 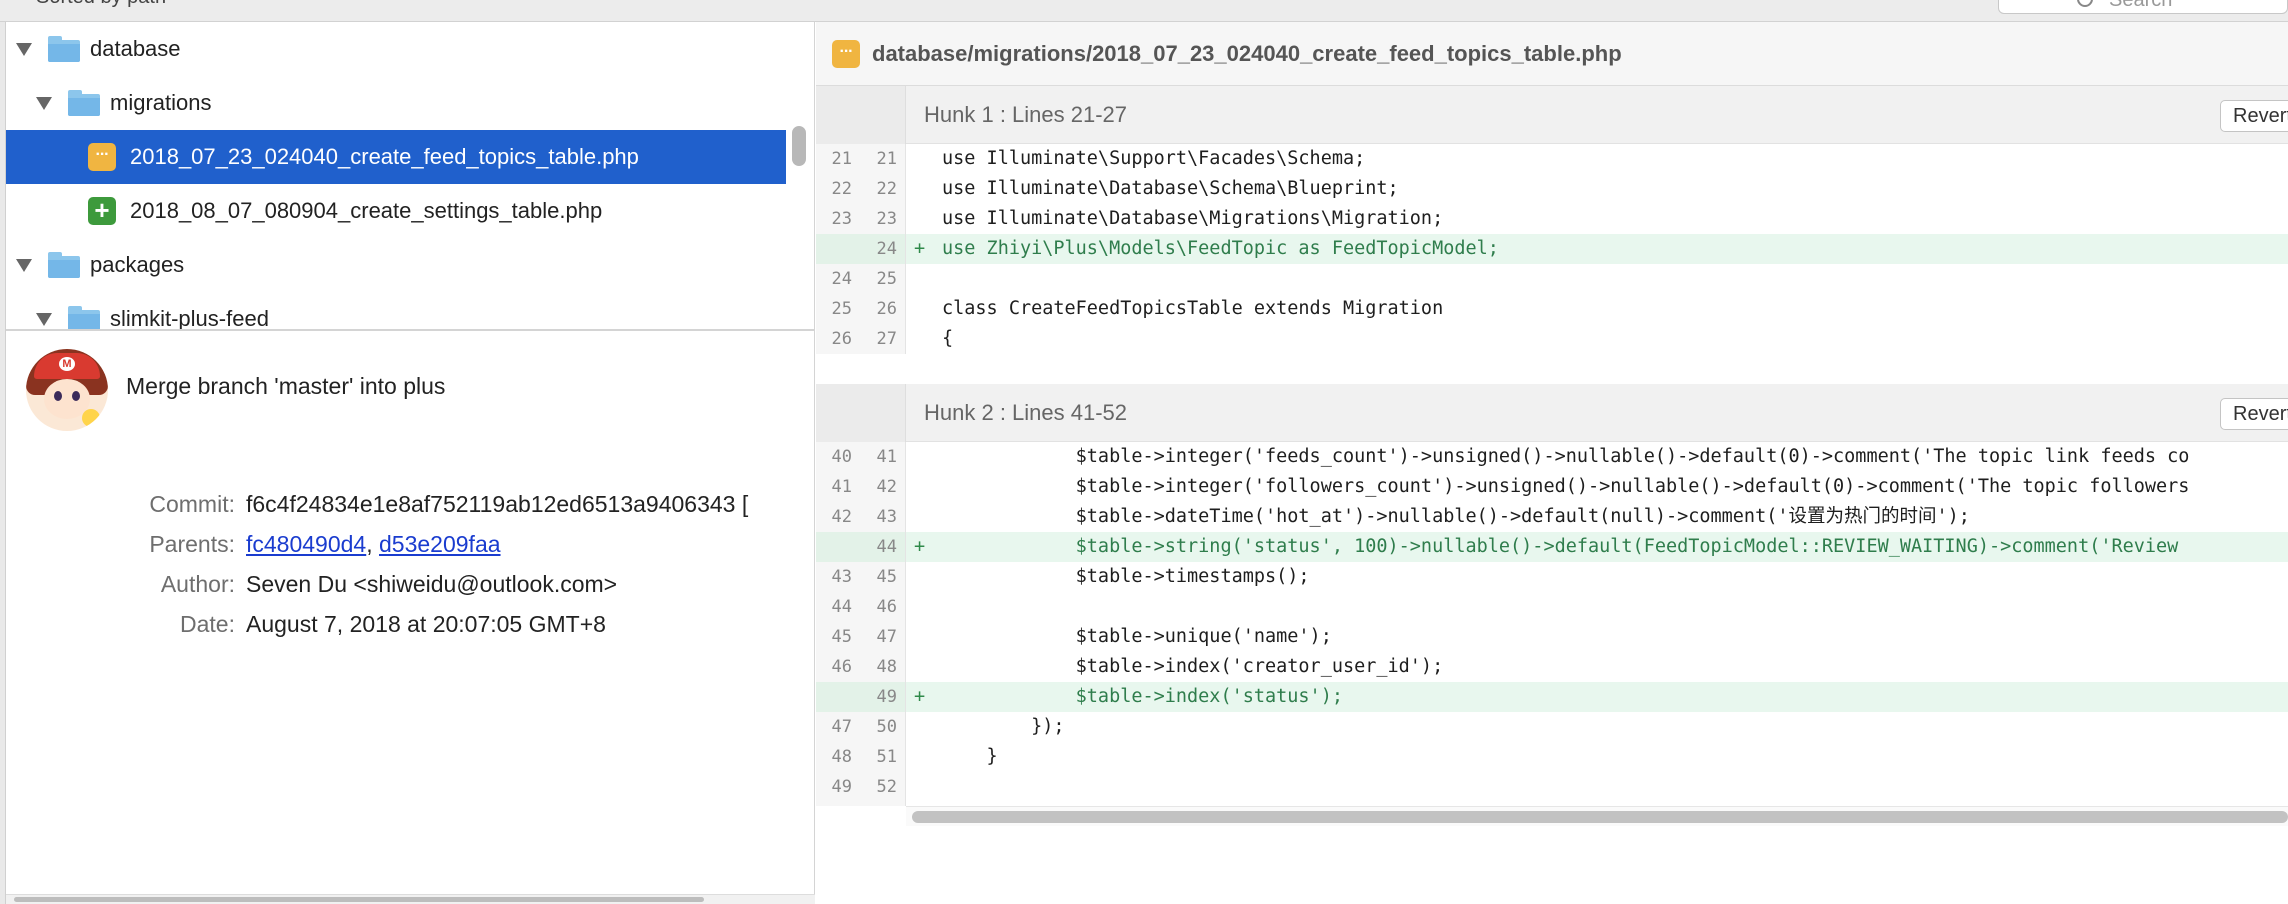 I want to click on tree-item-label: database, so click(x=135, y=48).